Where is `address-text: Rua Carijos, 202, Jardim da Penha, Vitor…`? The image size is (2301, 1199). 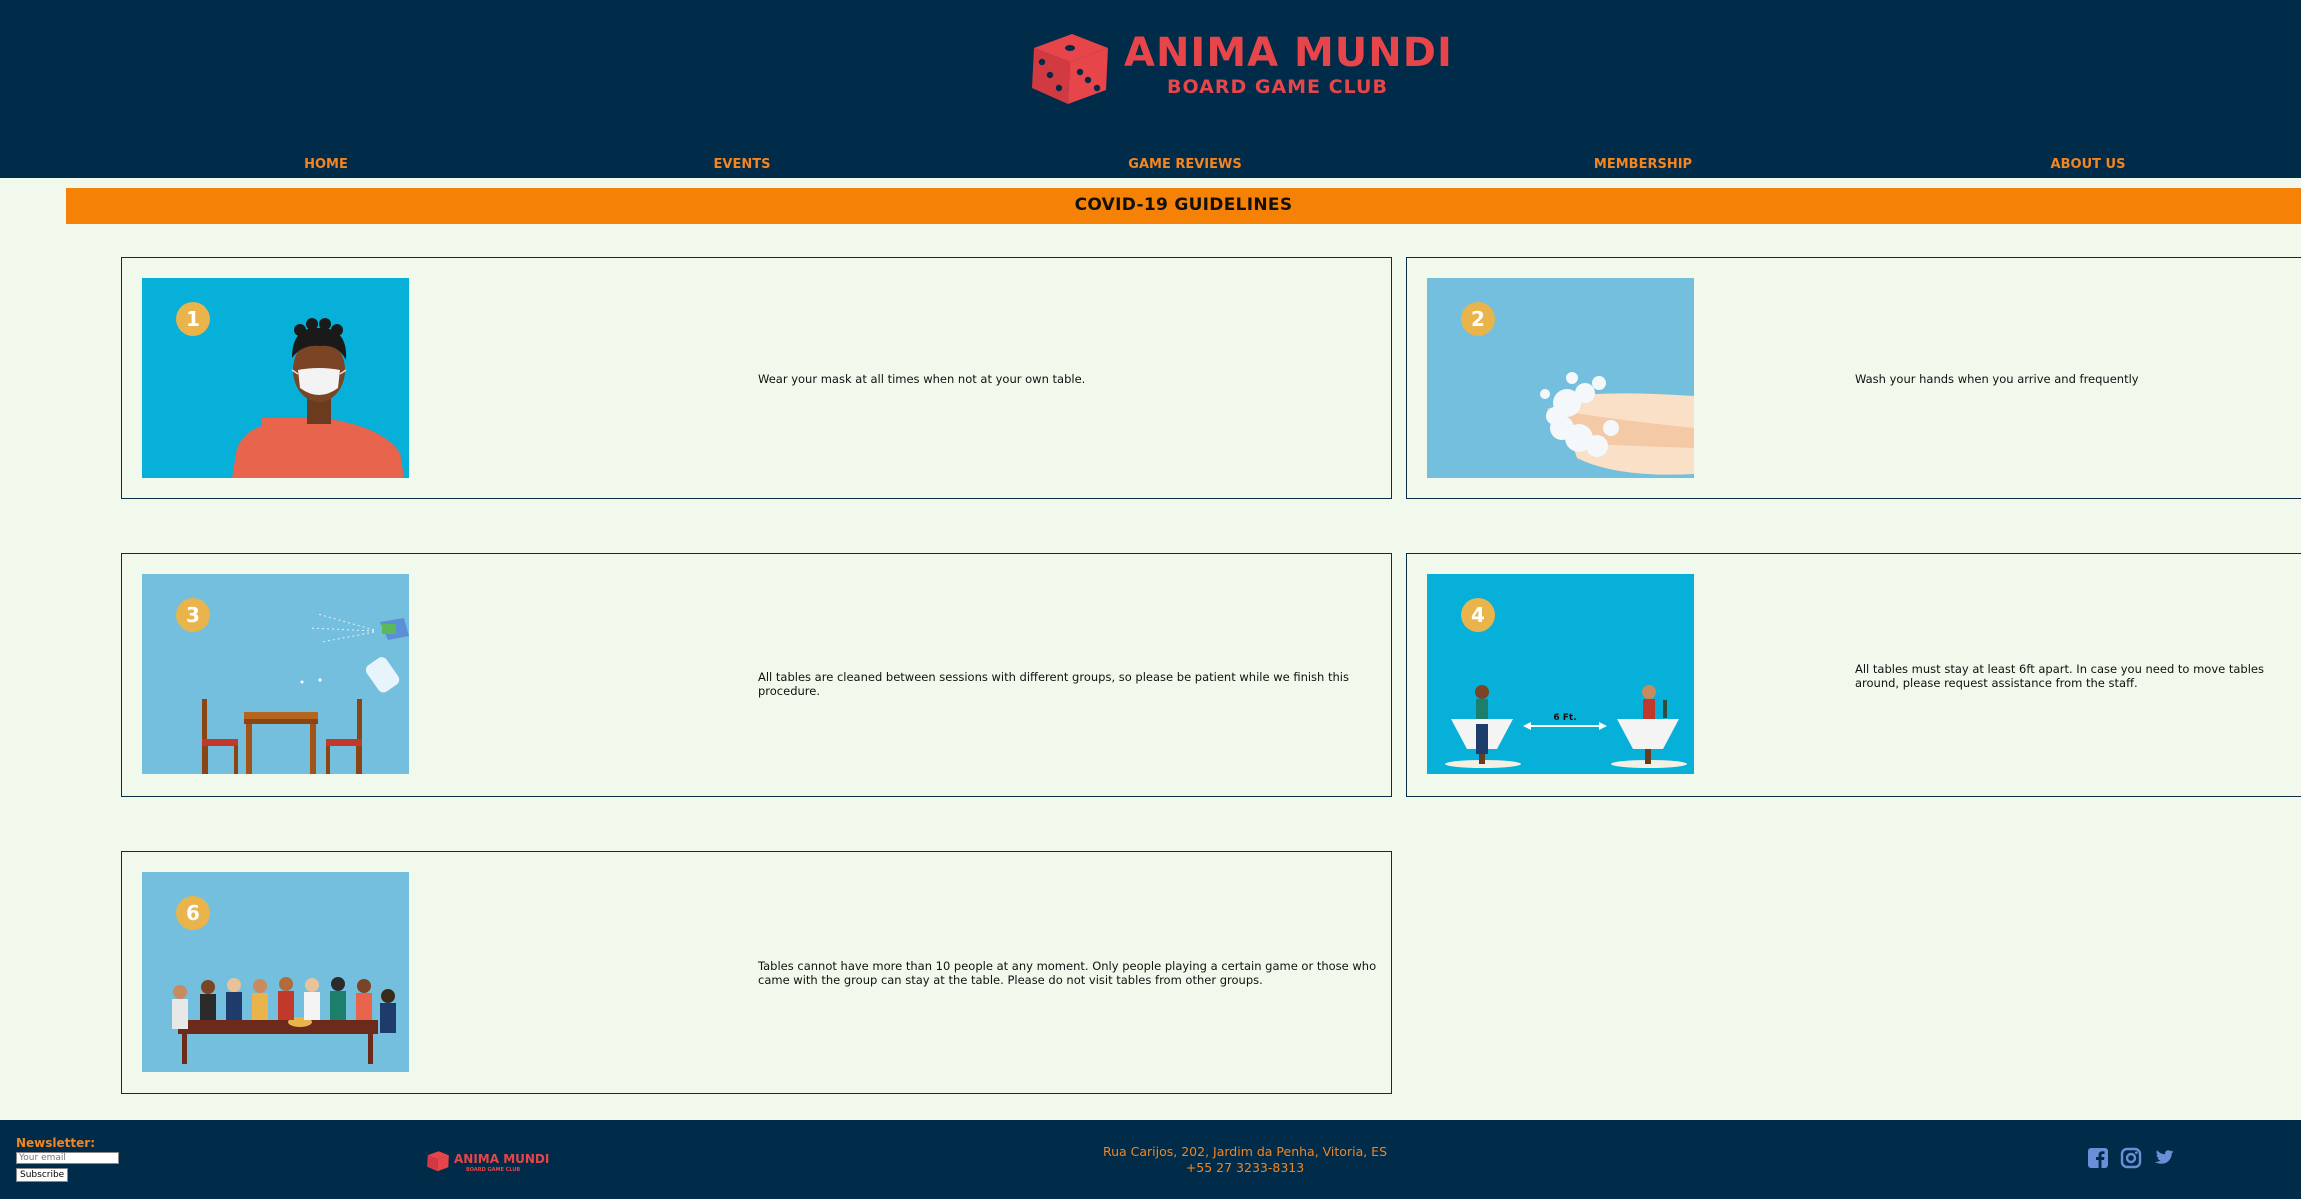
address-text: Rua Carijos, 202, Jardim da Penha, Vitor… is located at coordinates (1245, 1151).